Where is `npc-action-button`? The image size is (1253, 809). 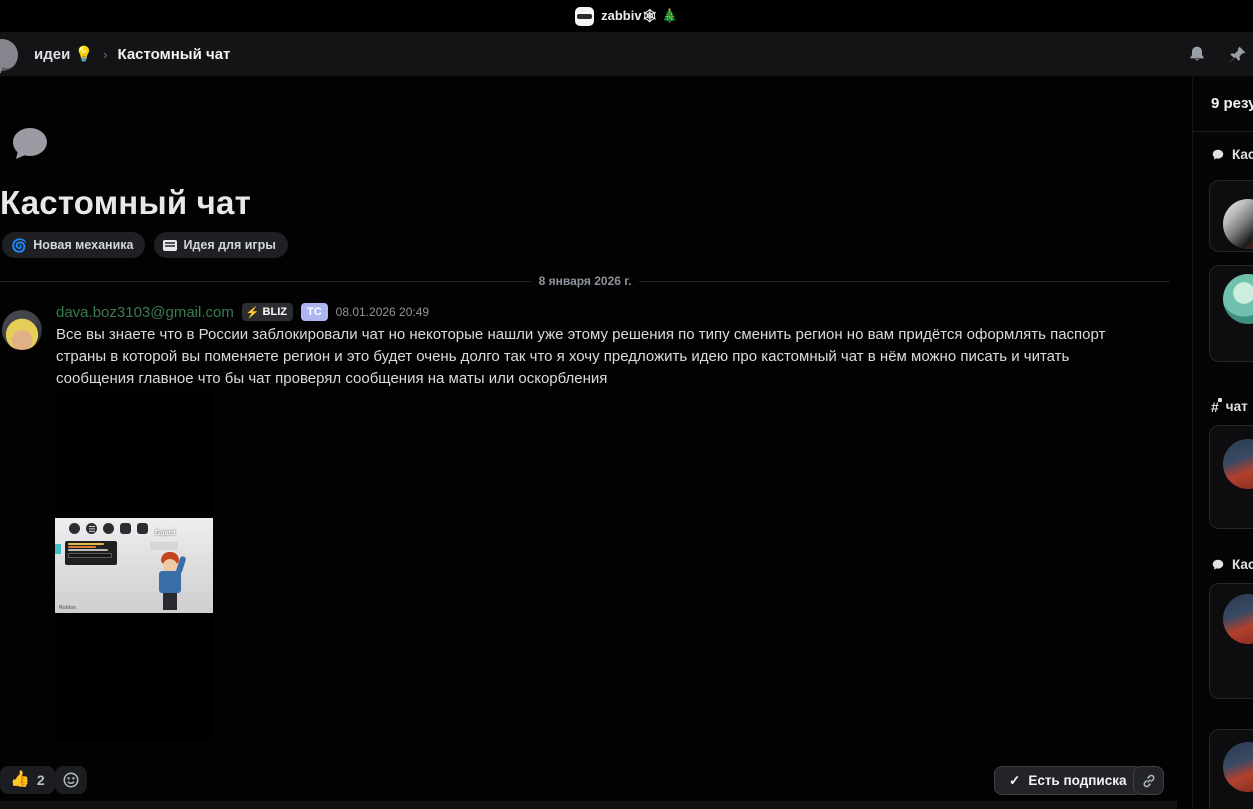
npc-action-button is located at coordinates (164, 546).